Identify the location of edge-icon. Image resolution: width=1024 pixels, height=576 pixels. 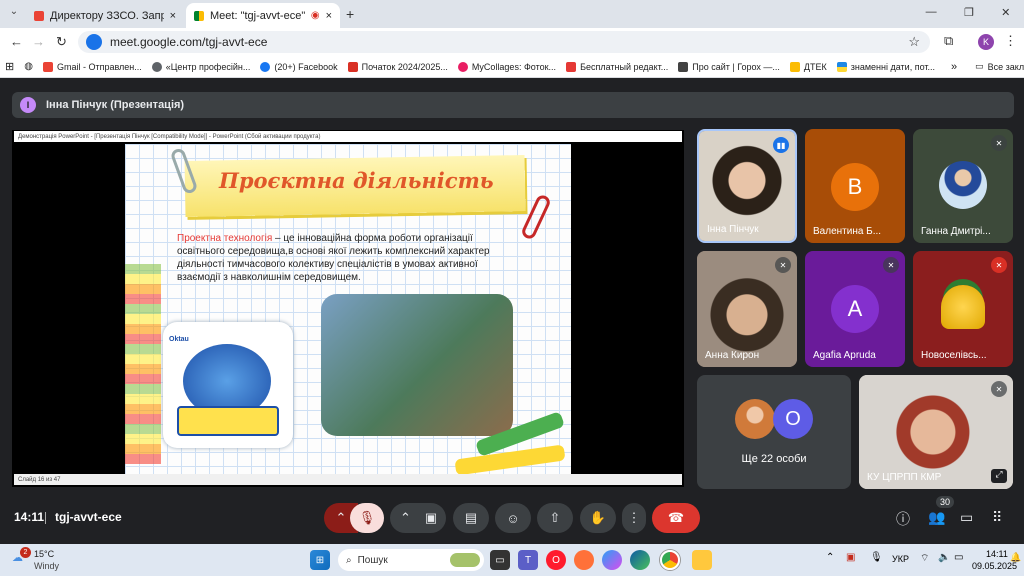
(640, 560).